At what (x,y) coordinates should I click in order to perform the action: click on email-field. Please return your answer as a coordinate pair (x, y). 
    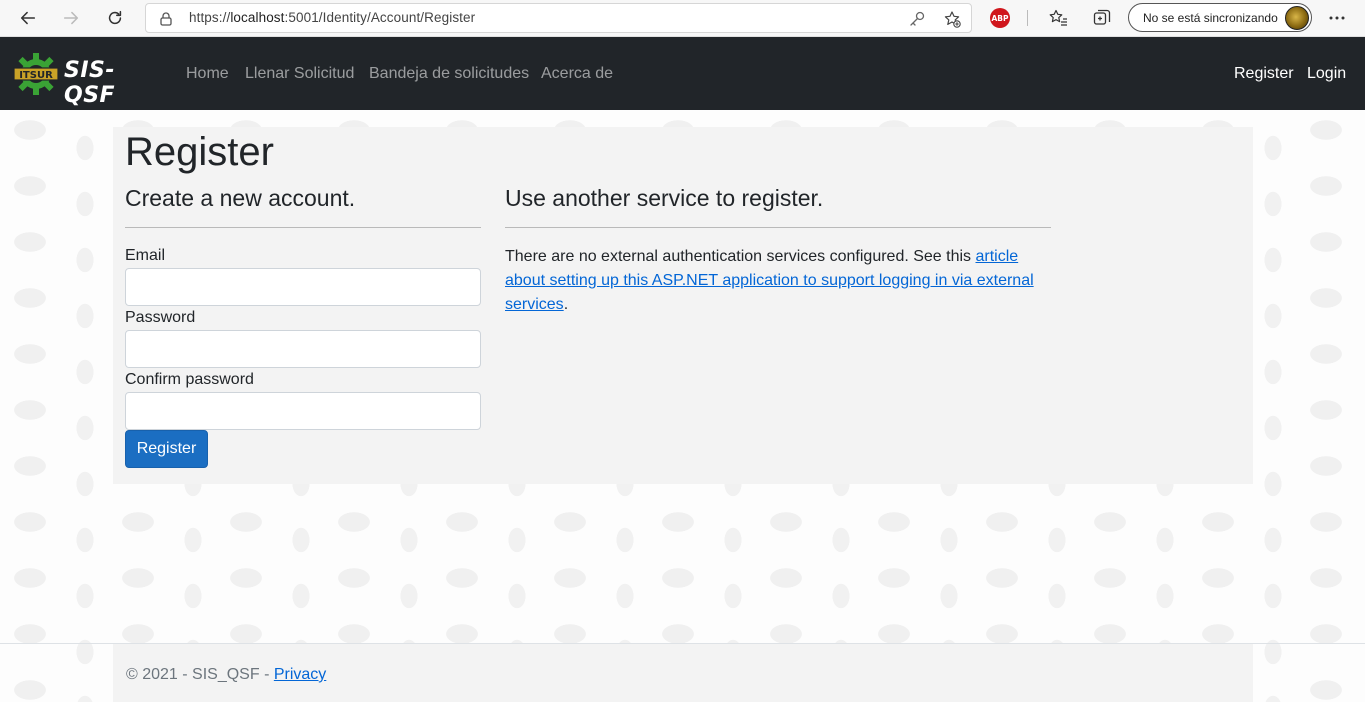
    Looking at the image, I should click on (303, 287).